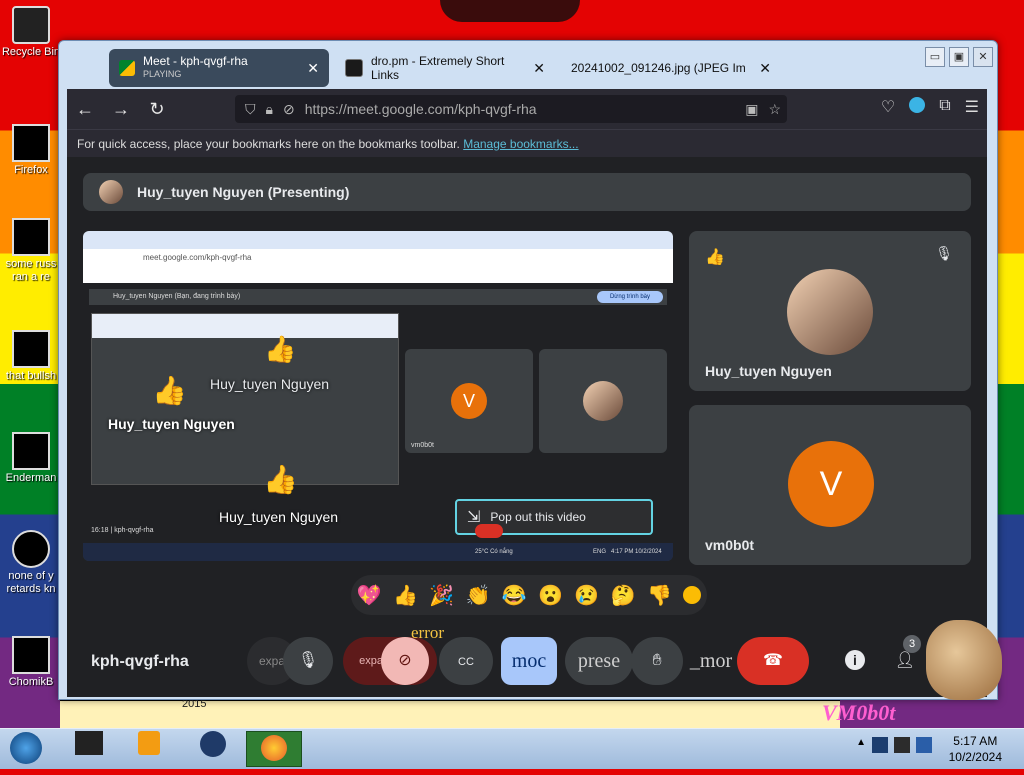  I want to click on tray-icons: ▲, so click(894, 745).